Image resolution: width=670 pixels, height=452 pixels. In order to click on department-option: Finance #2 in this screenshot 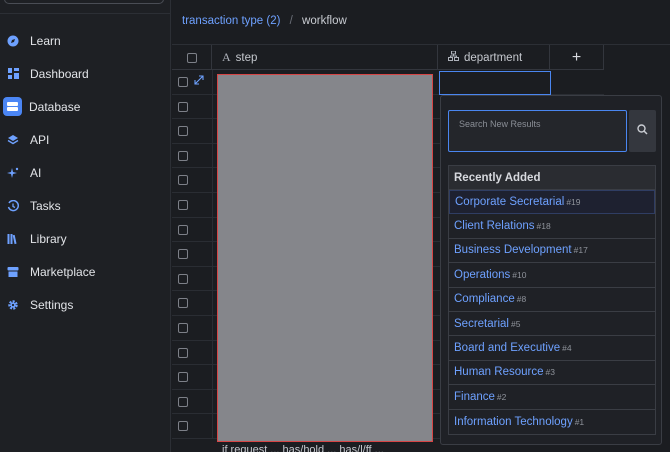, I will do `click(552, 397)`.